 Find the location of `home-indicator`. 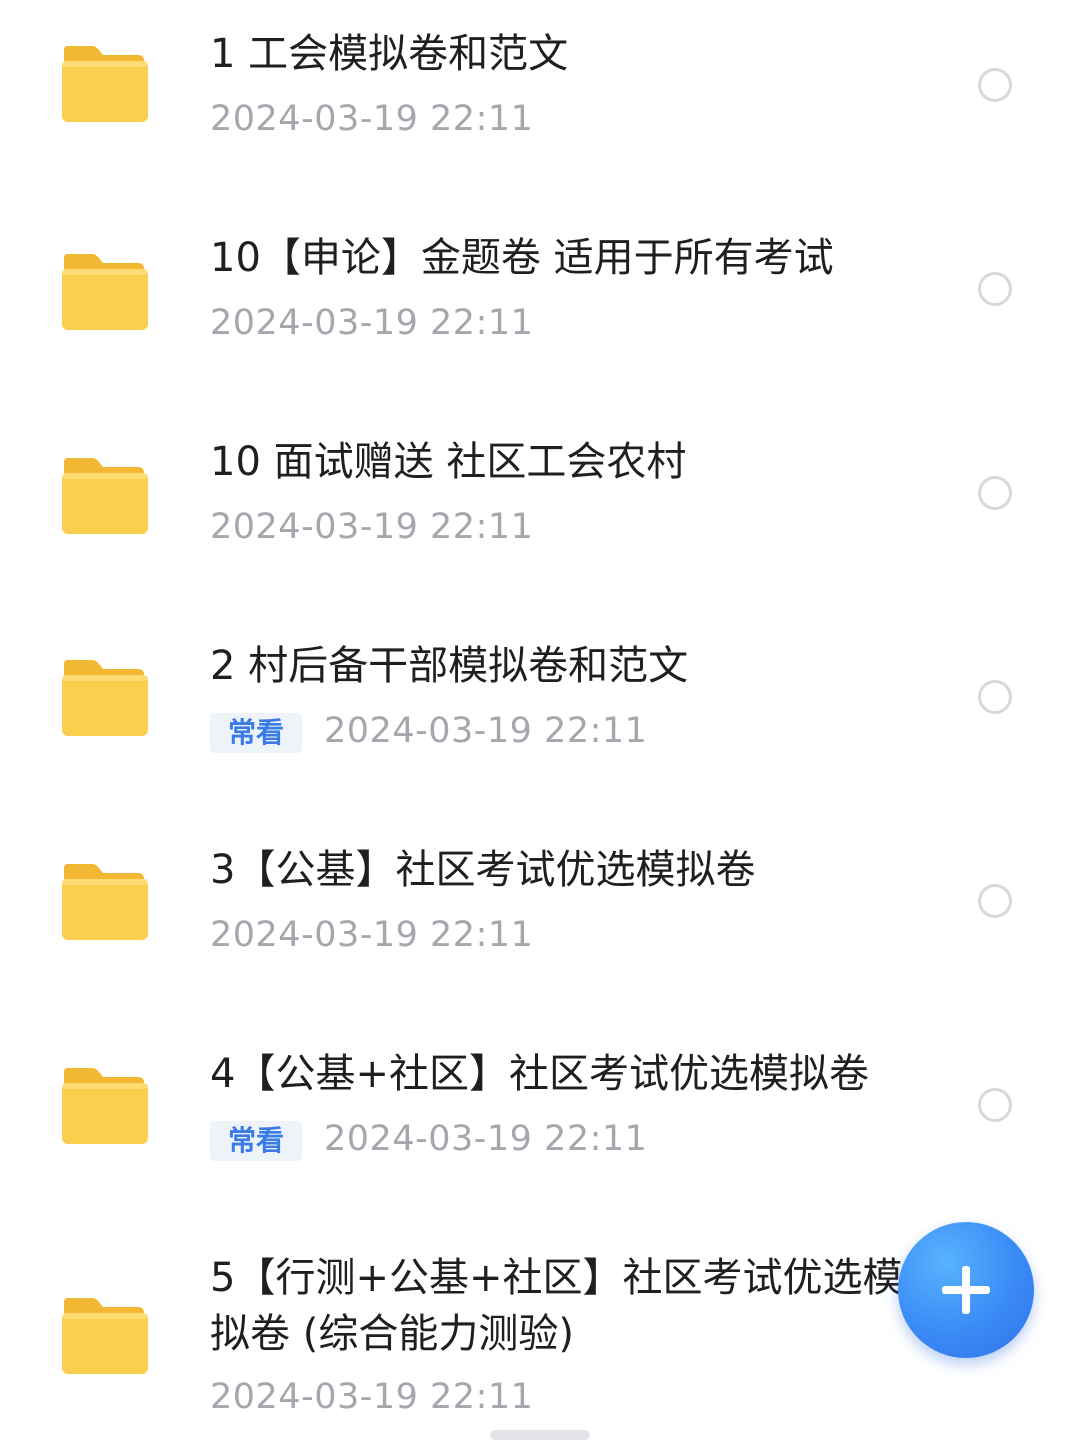

home-indicator is located at coordinates (540, 1435).